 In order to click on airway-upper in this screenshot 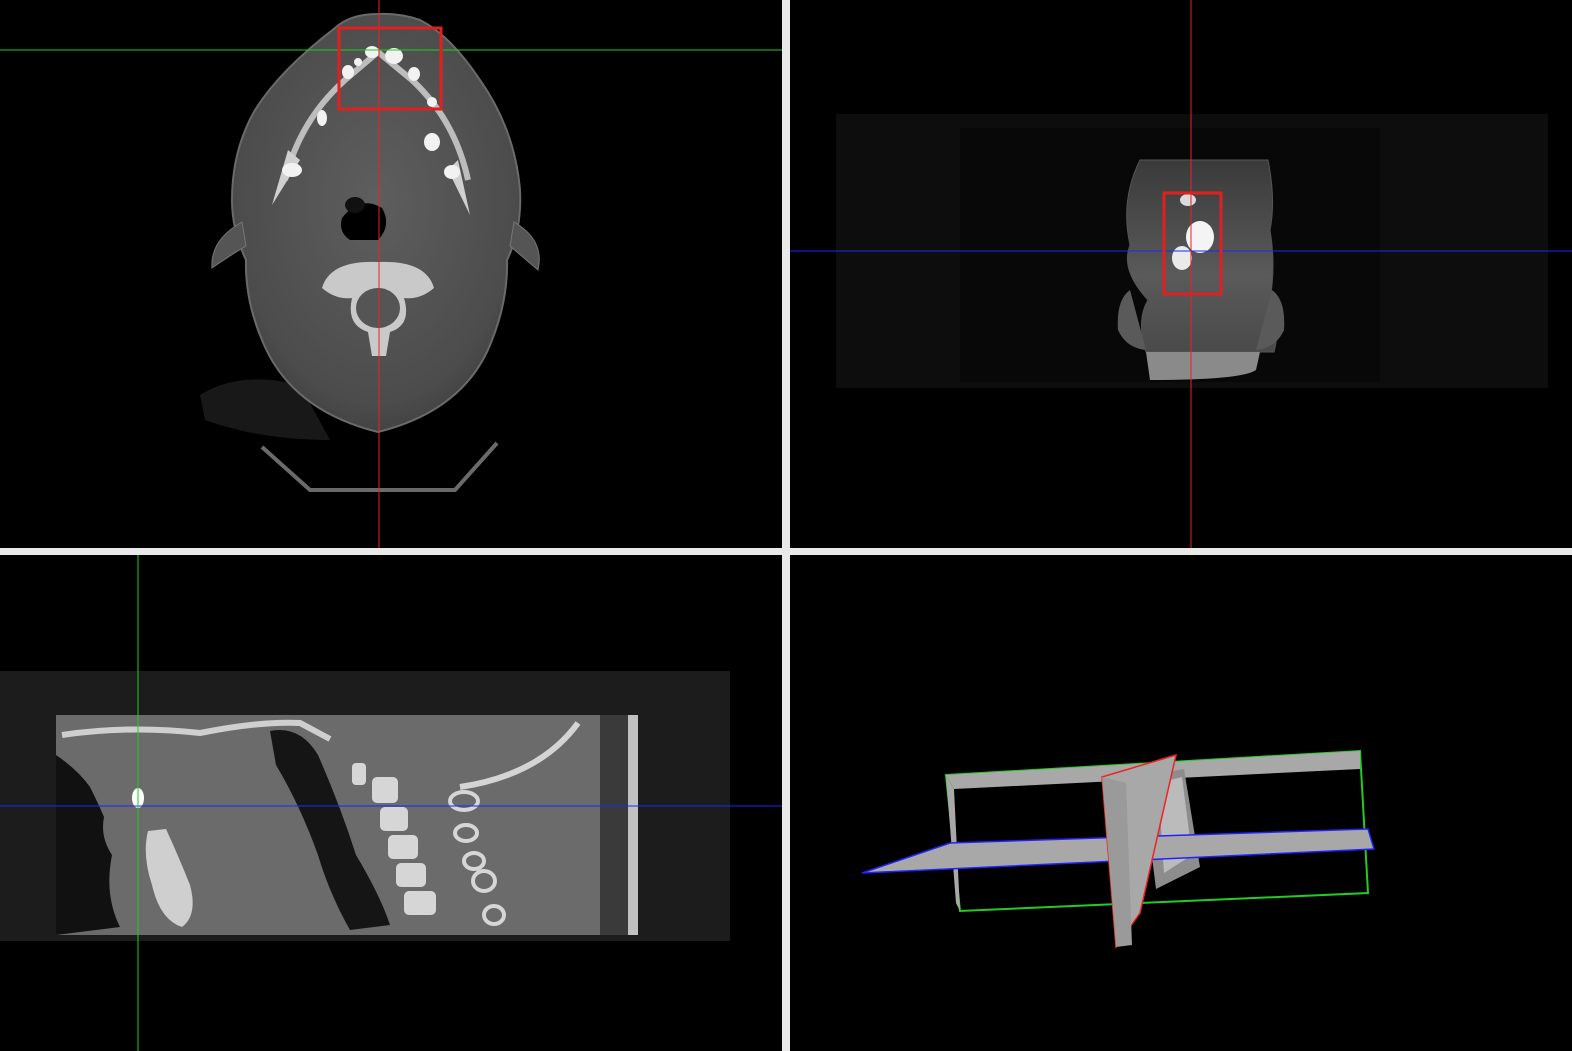, I will do `click(355, 205)`.